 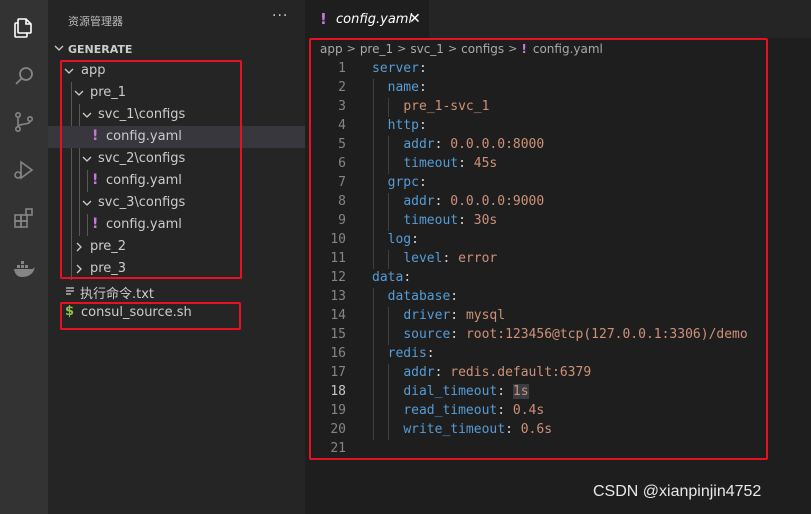 What do you see at coordinates (338, 448) in the screenshot?
I see `code-line: 21` at bounding box center [338, 448].